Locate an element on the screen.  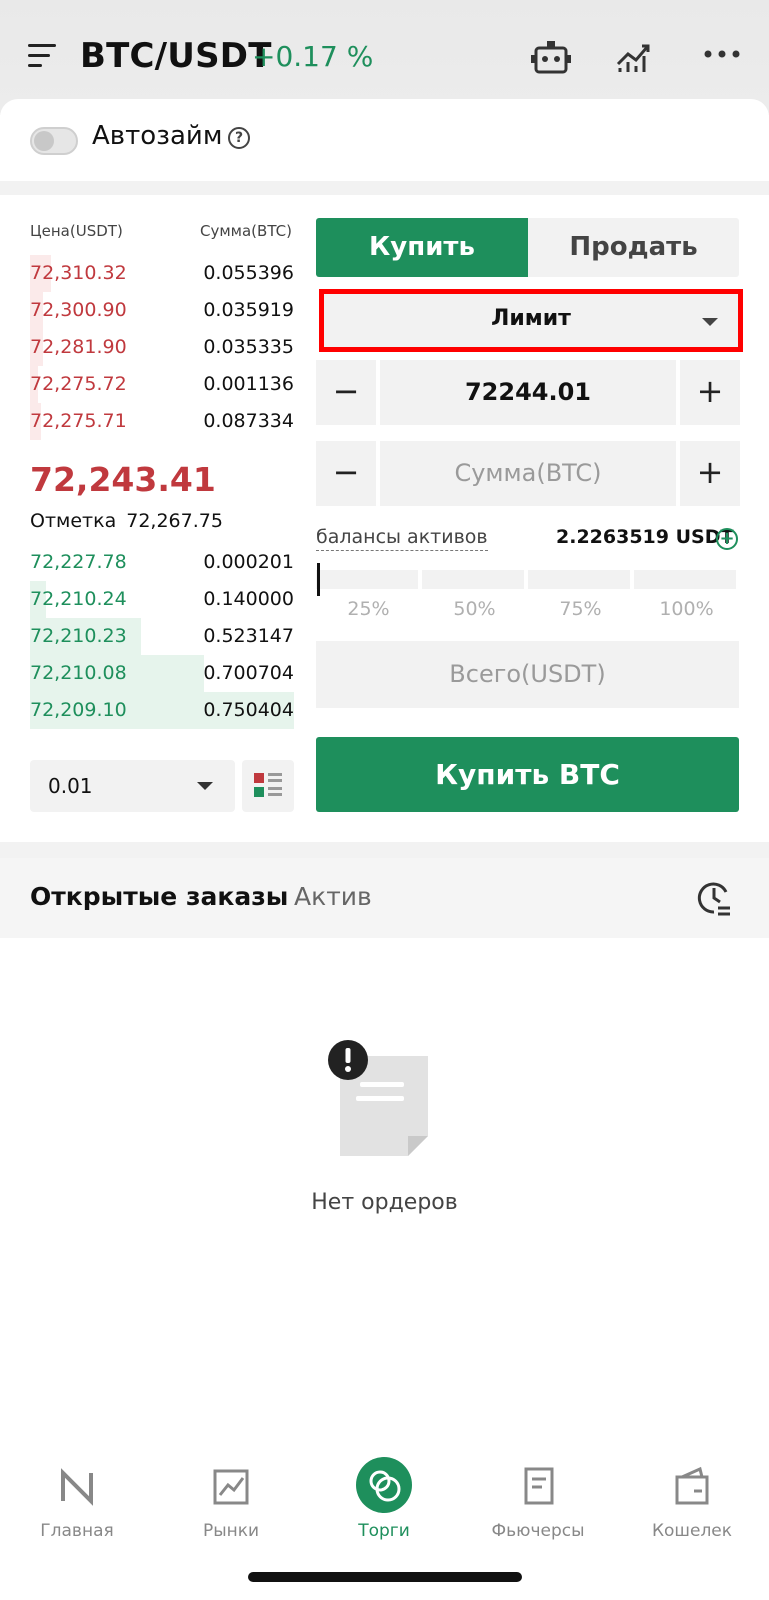
amount-plus-button: + is located at coordinates (710, 473).